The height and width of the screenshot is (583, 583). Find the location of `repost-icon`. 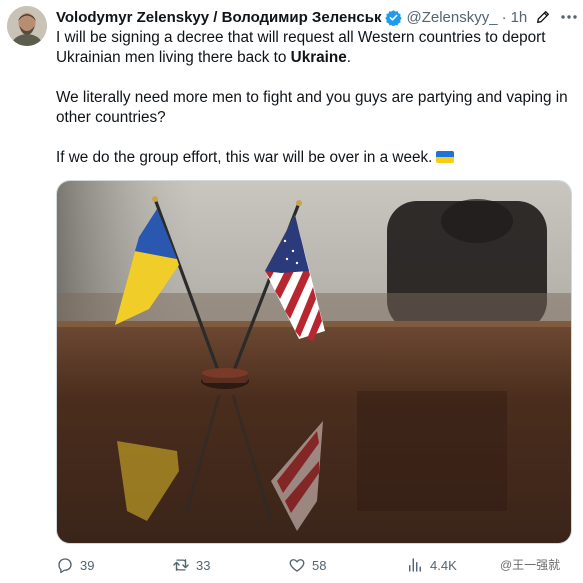

repost-icon is located at coordinates (181, 565).